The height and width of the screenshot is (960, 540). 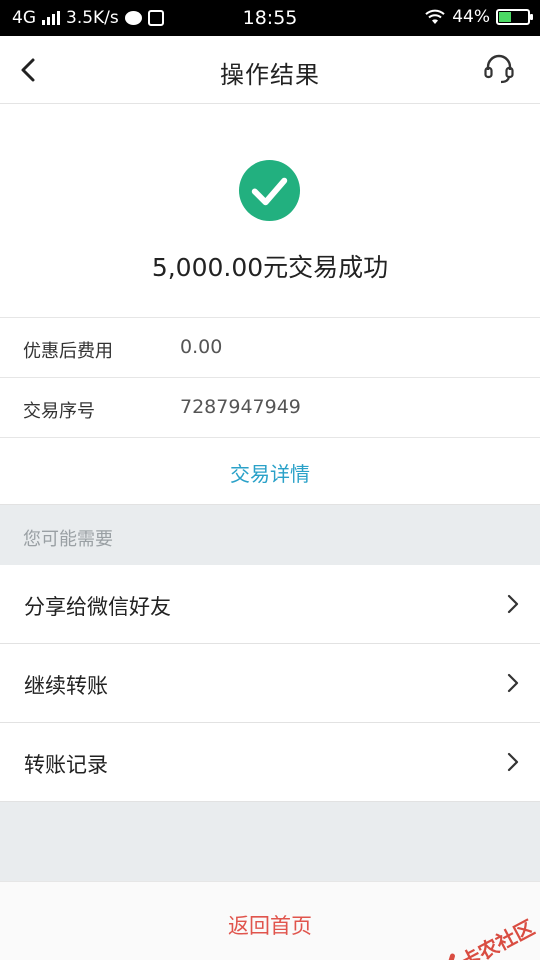 What do you see at coordinates (240, 407) in the screenshot?
I see `serial-value: 7287947949` at bounding box center [240, 407].